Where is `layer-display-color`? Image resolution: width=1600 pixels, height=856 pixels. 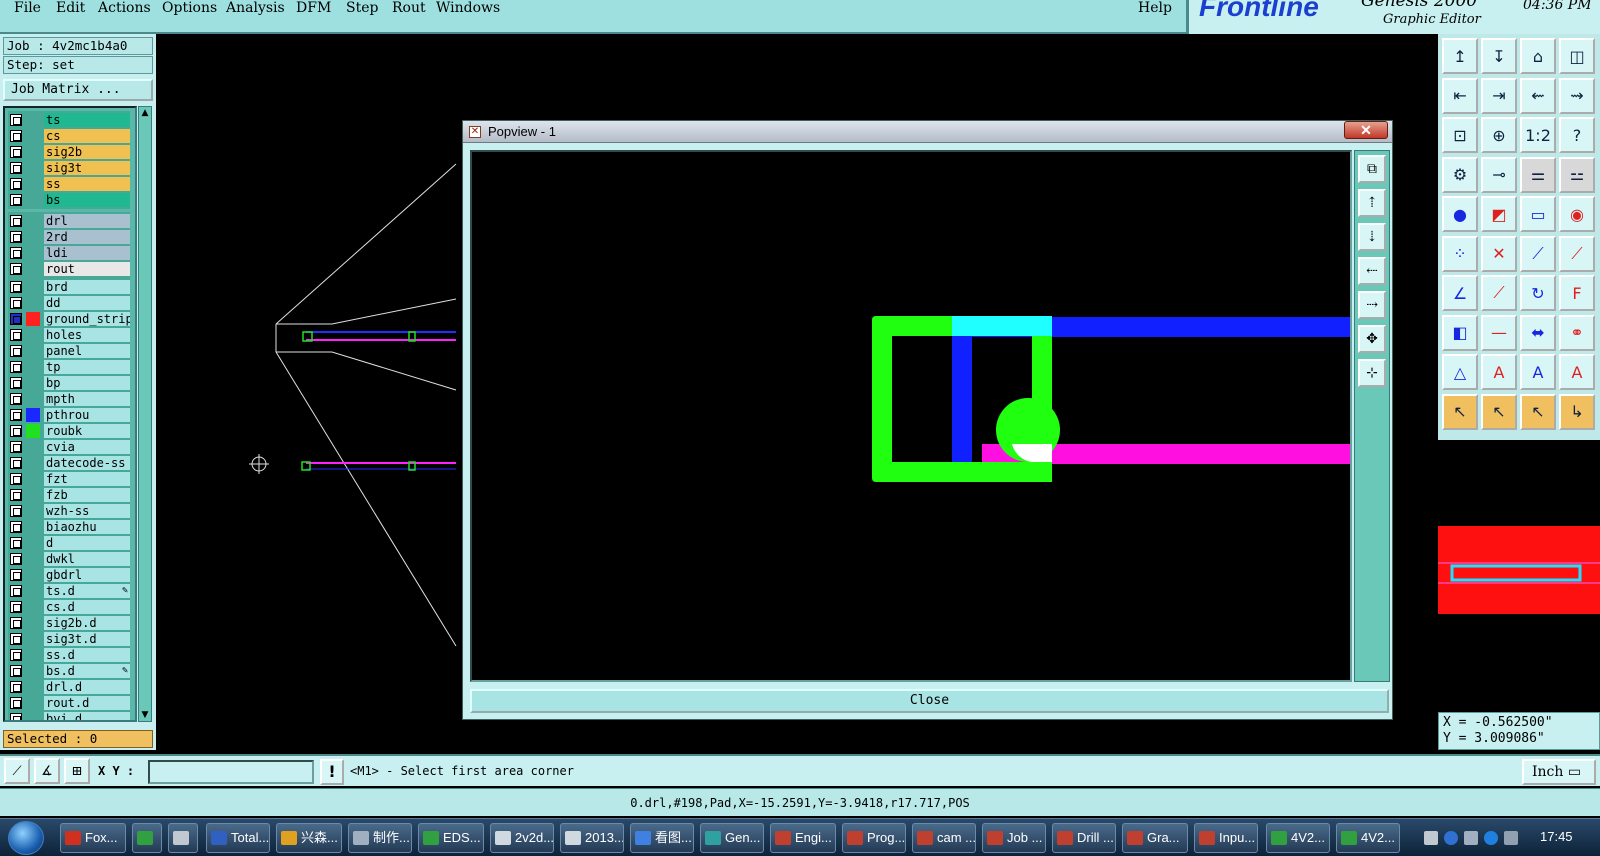
layer-display-color is located at coordinates (33, 415).